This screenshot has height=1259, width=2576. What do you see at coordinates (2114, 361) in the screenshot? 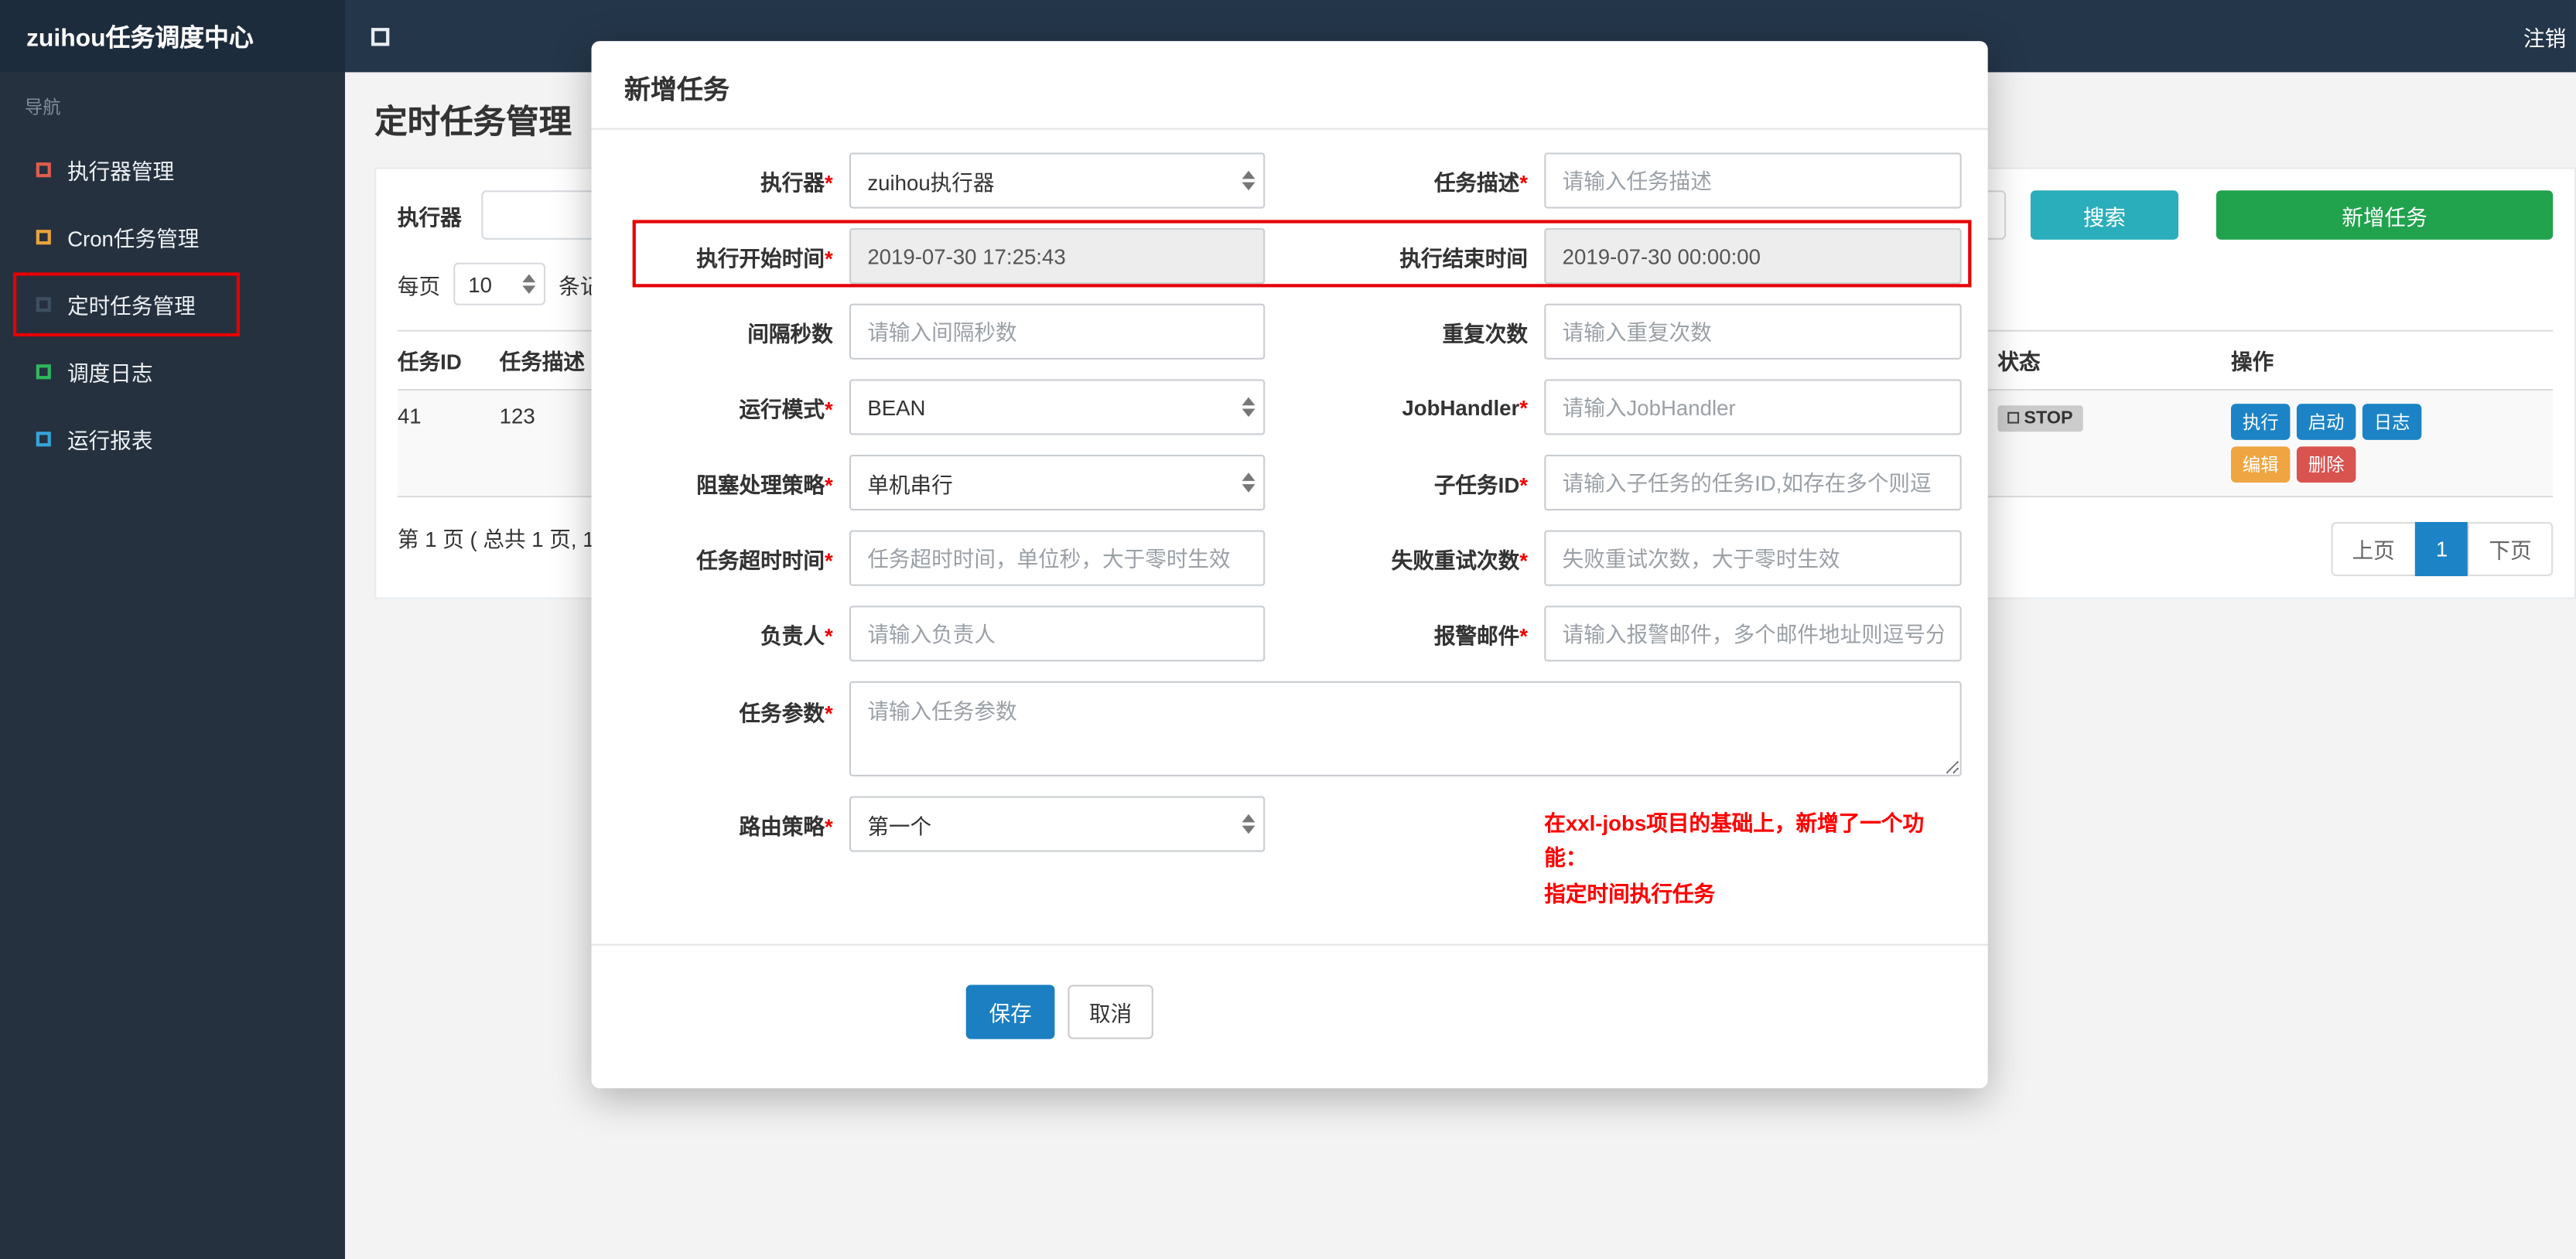
I see `column-status: 状态` at bounding box center [2114, 361].